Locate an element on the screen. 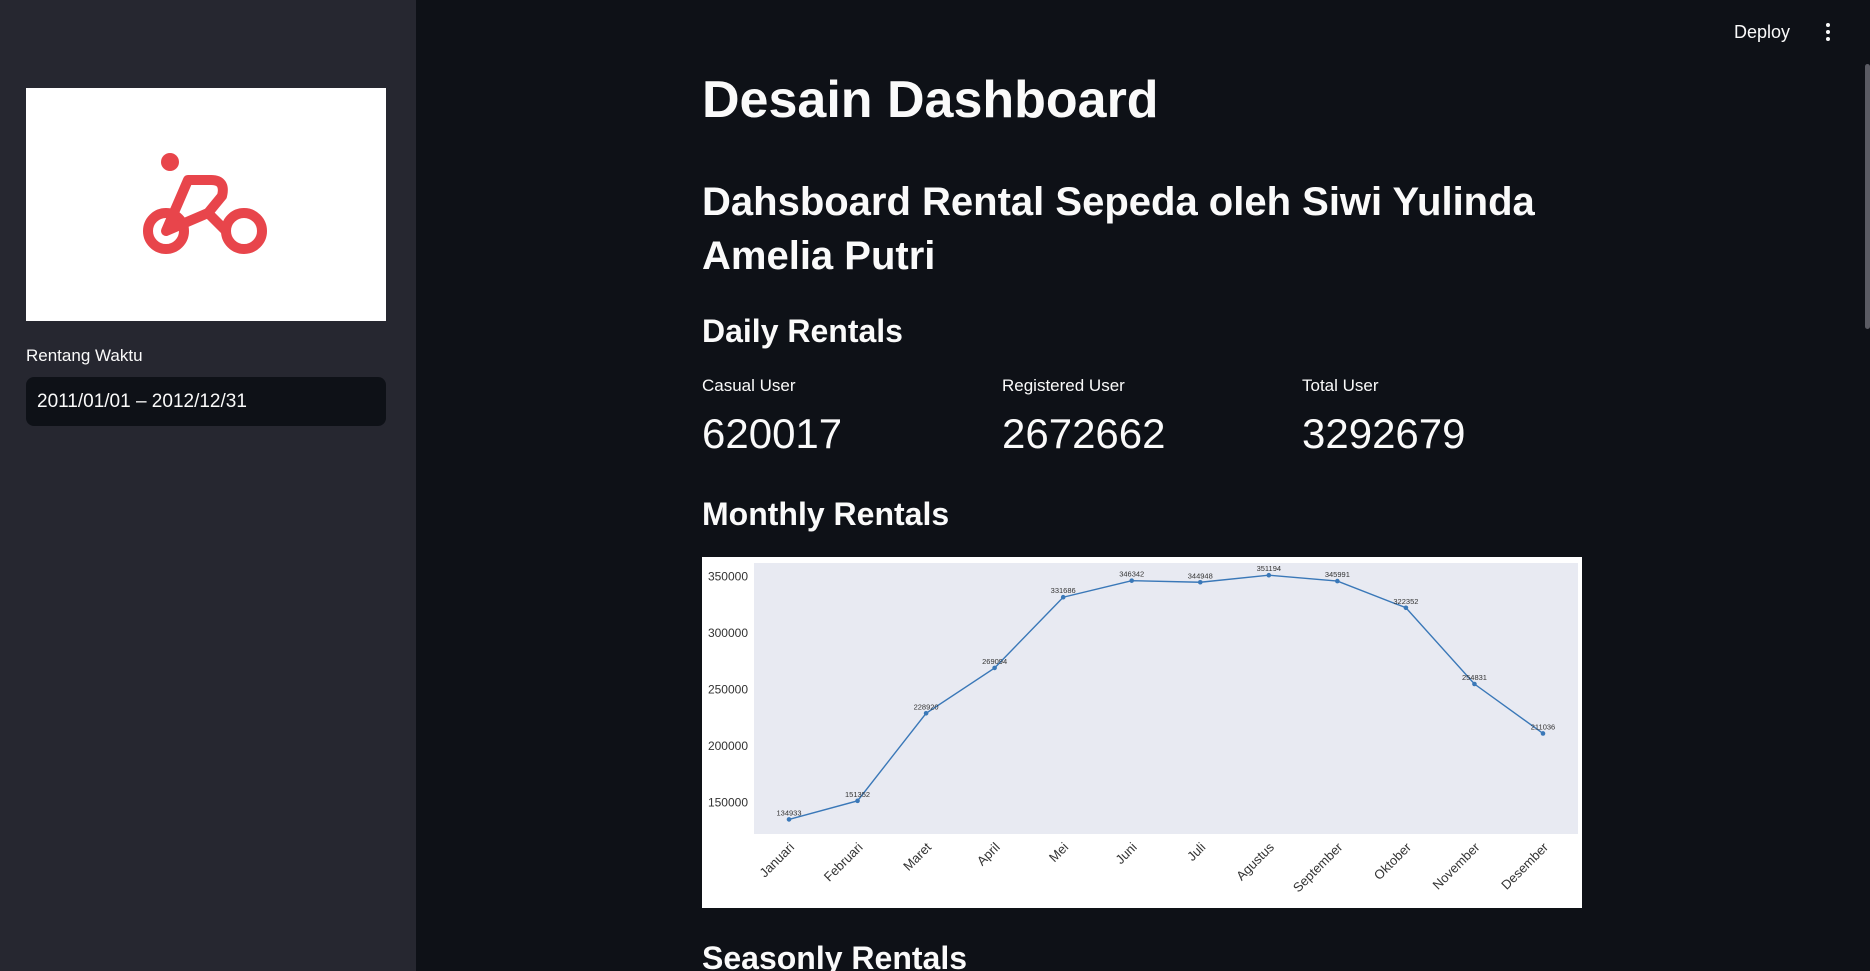 The width and height of the screenshot is (1870, 971). x-tick-label: September is located at coordinates (1318, 867).